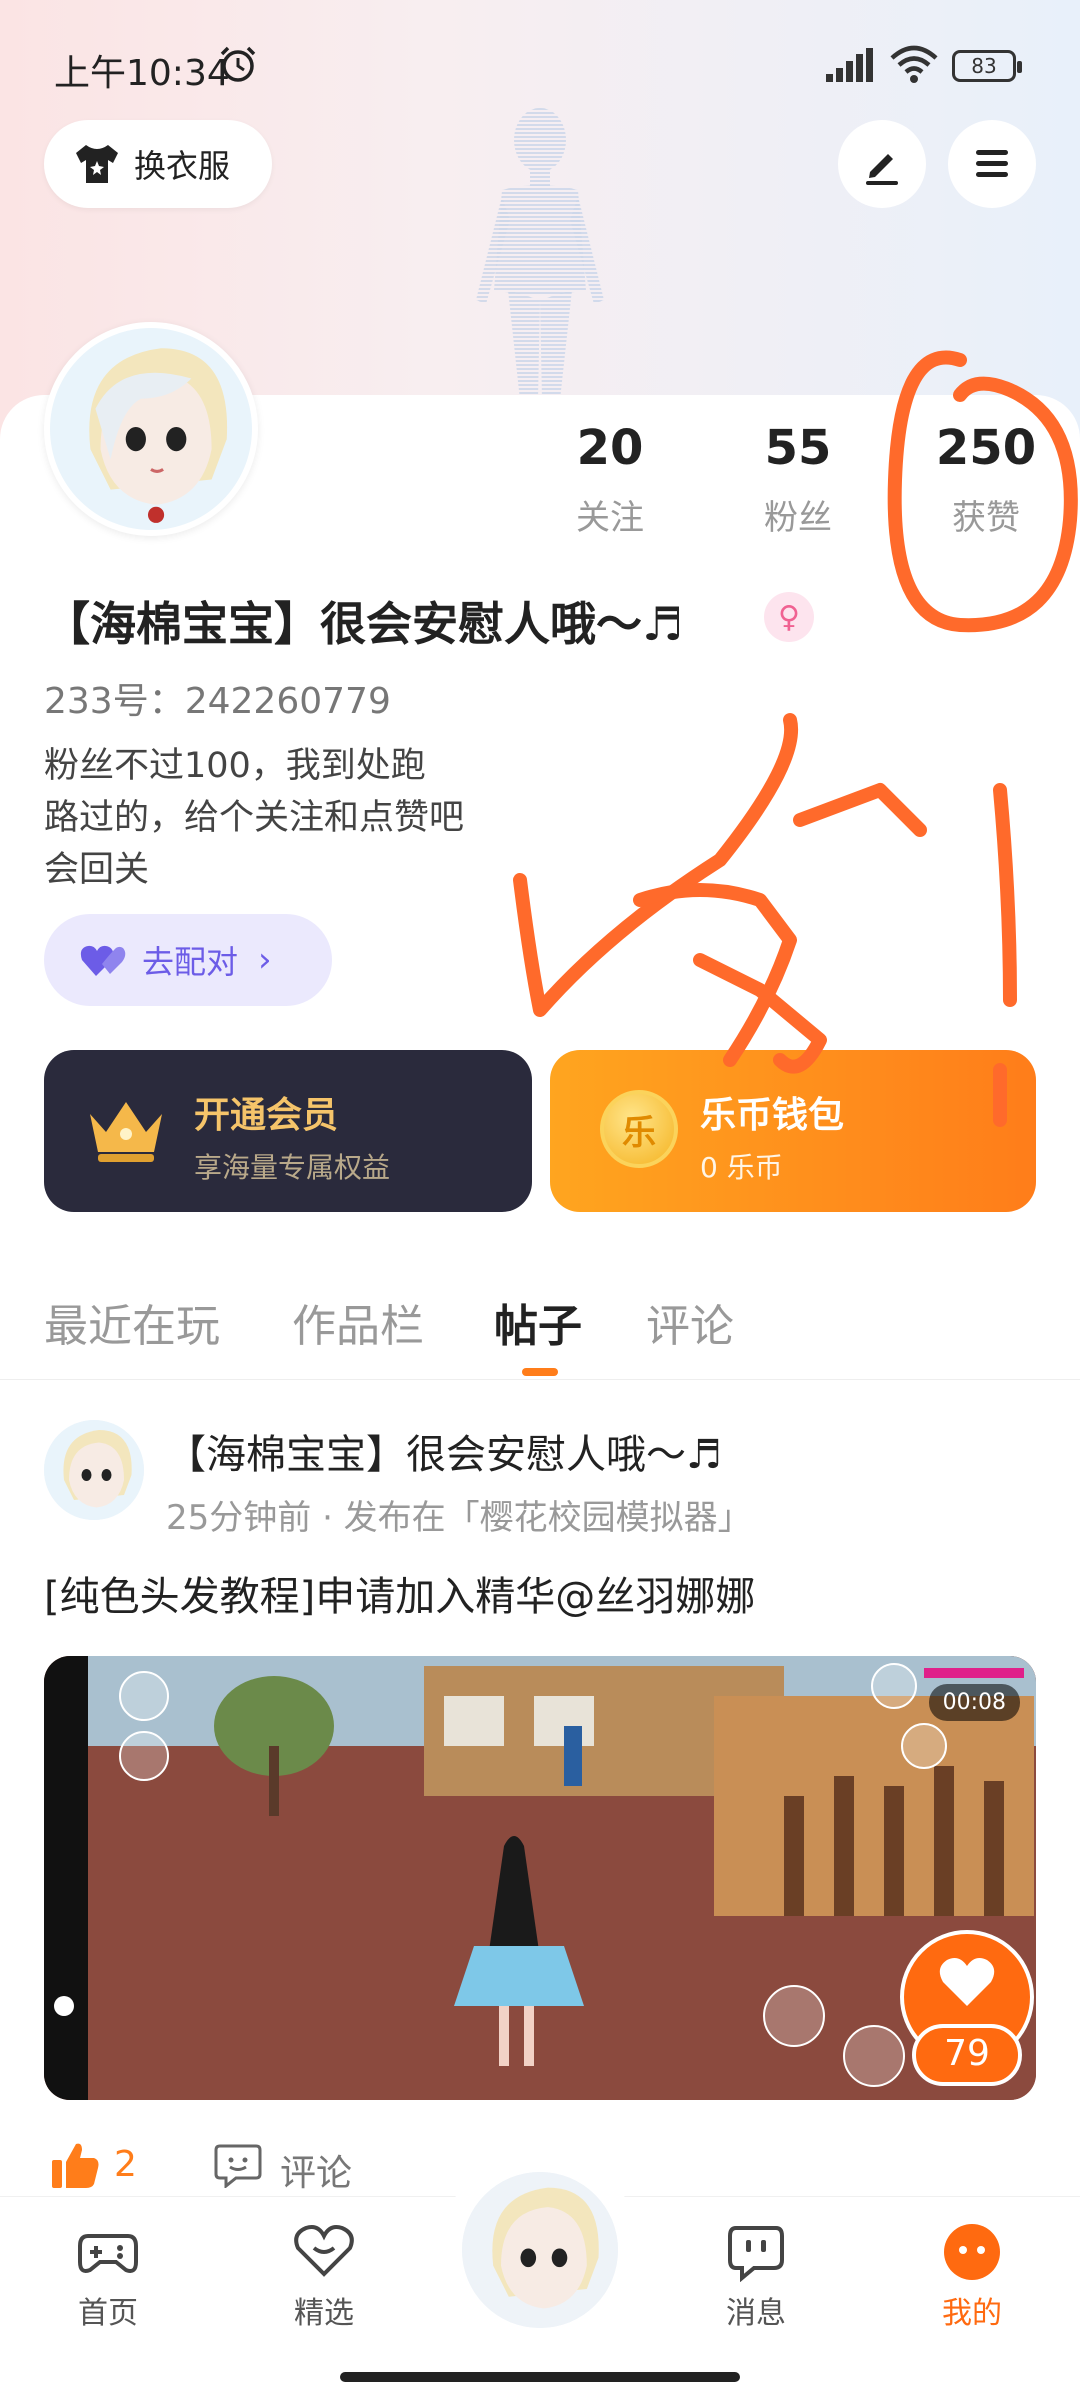 The width and height of the screenshot is (1080, 2400). Describe the element at coordinates (108, 2277) in the screenshot. I see `nav-home: 首页` at that location.